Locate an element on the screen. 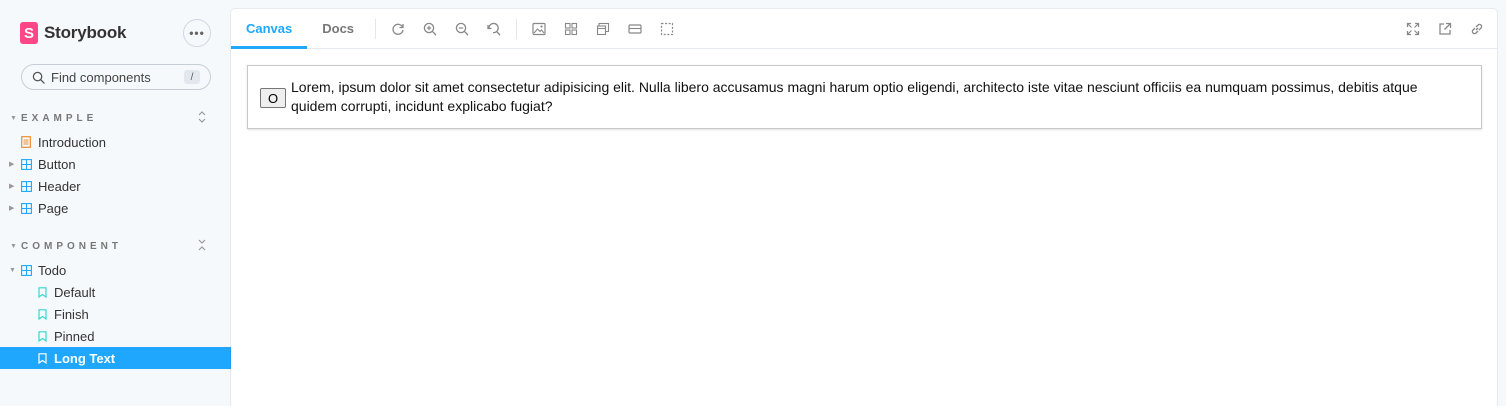 This screenshot has height=406, width=1506. tab-canvas: Canvas is located at coordinates (269, 29).